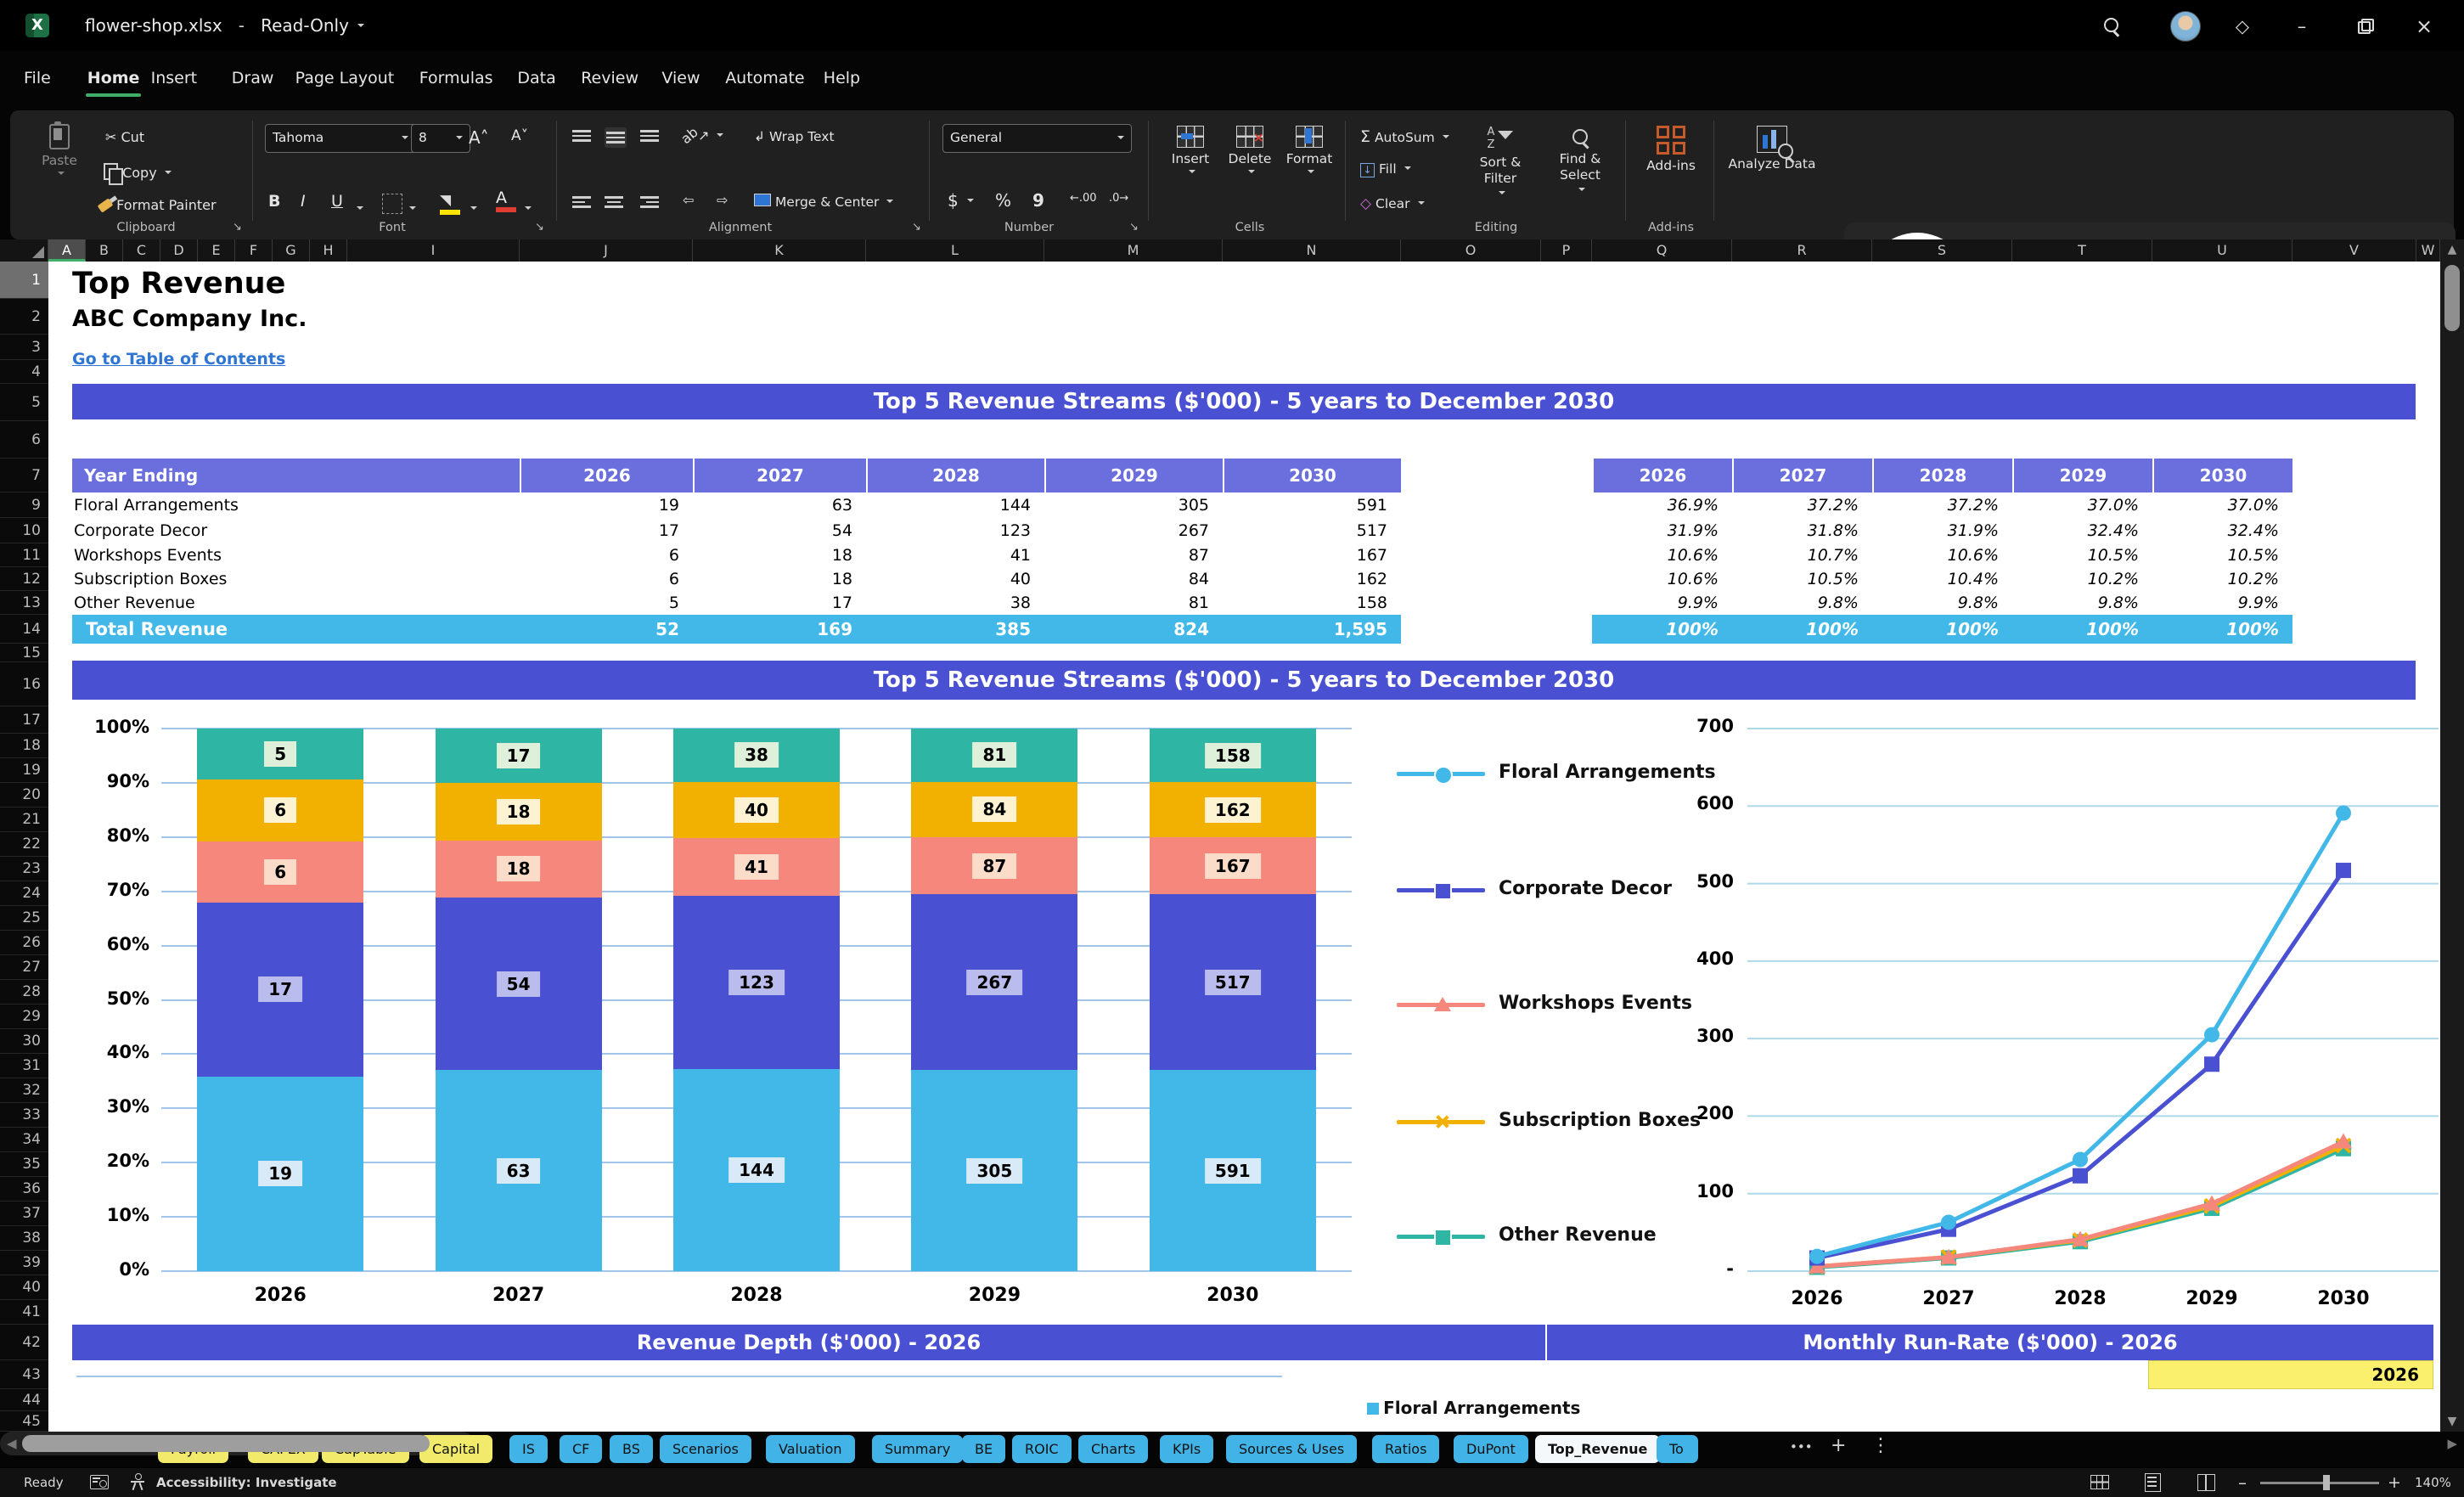  What do you see at coordinates (24, 347) in the screenshot?
I see `row-header-3: 3` at bounding box center [24, 347].